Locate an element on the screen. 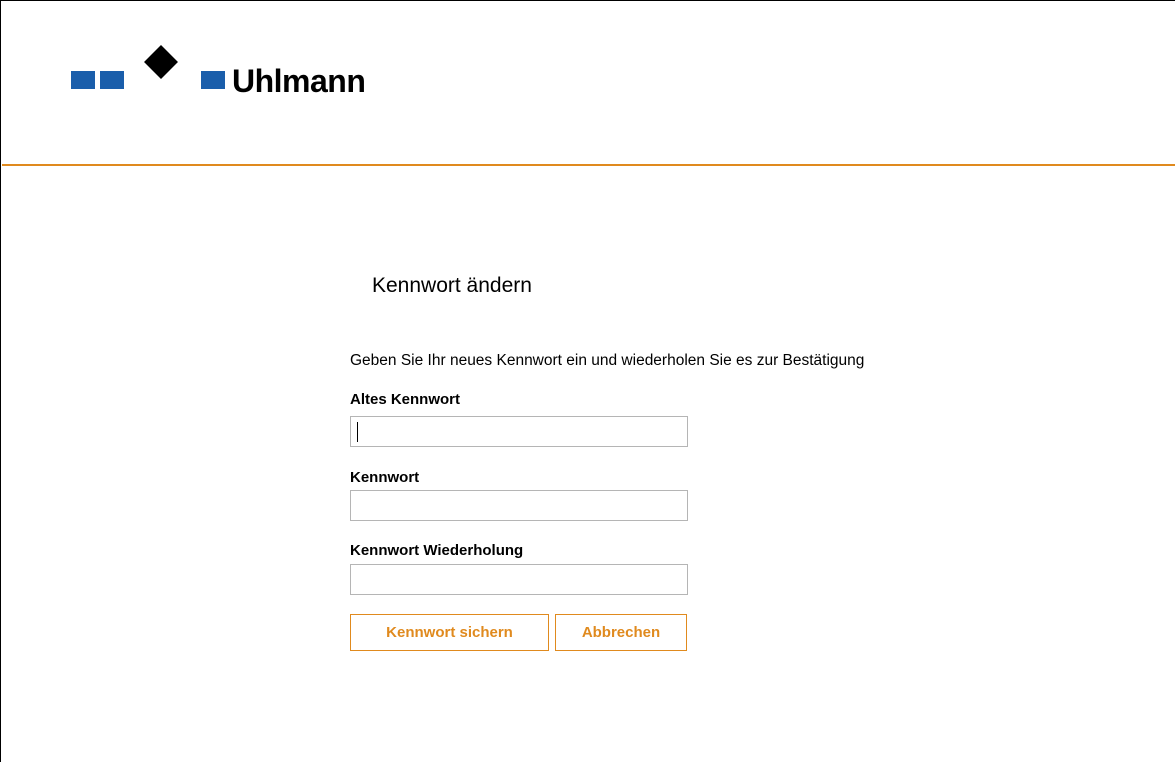 The width and height of the screenshot is (1175, 762). cancel-button: Abbrechen is located at coordinates (621, 632).